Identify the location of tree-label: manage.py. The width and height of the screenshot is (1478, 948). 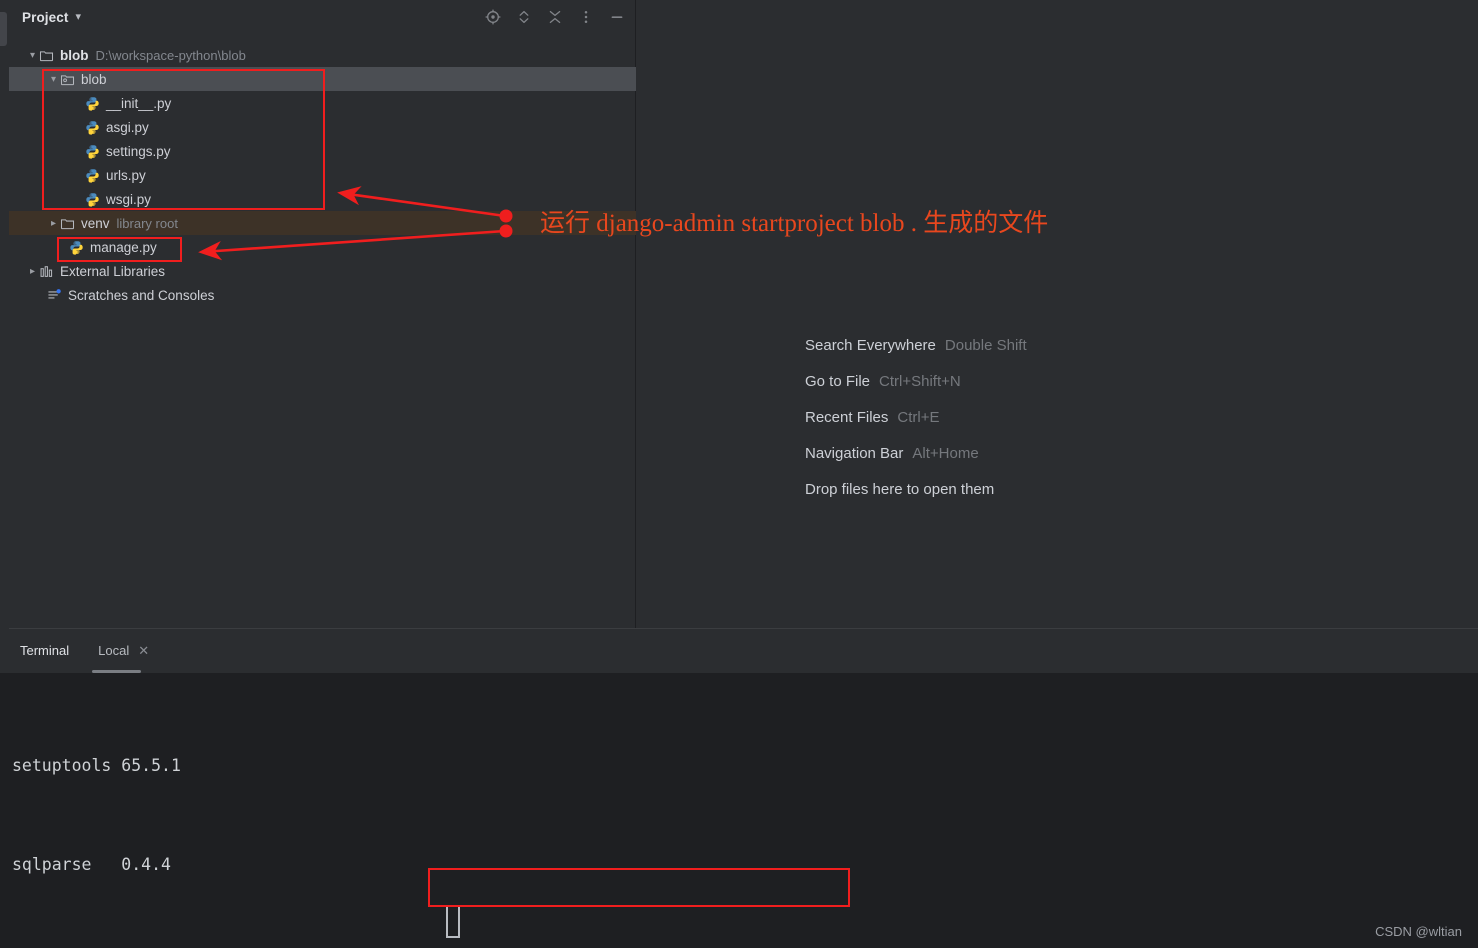
(123, 247).